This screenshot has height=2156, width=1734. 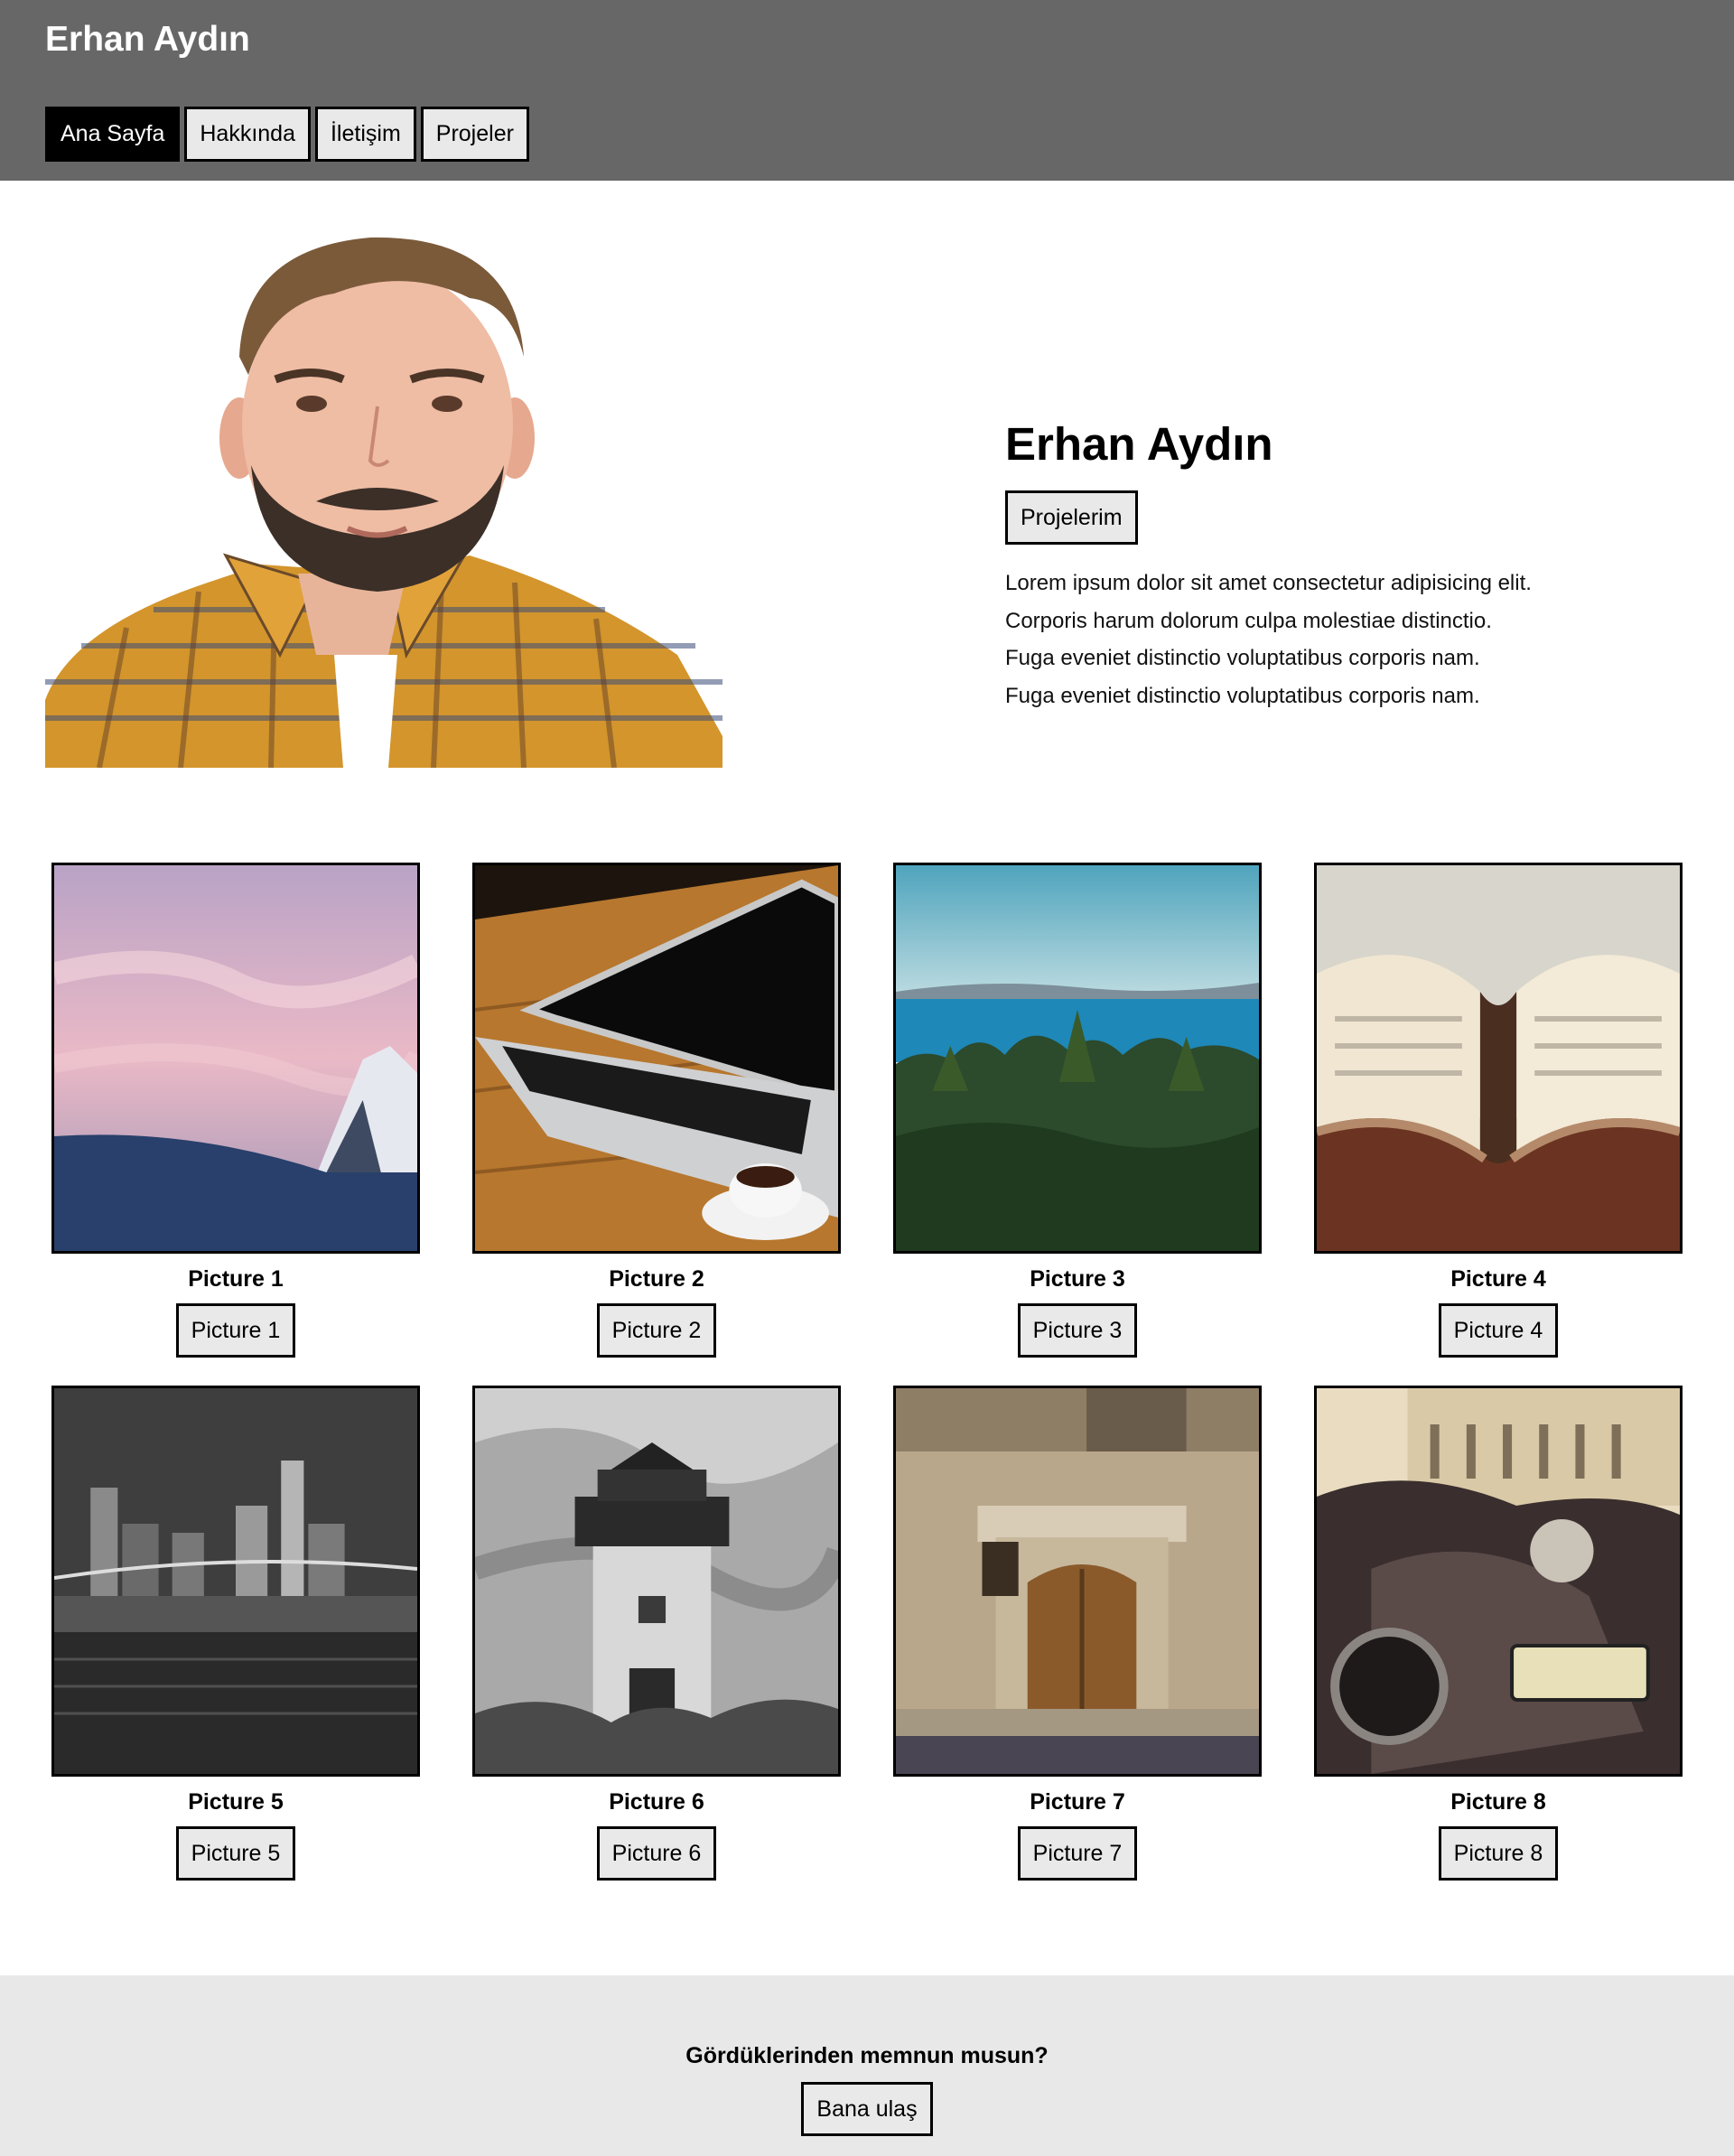 What do you see at coordinates (656, 1581) in the screenshot?
I see `picture-6-image` at bounding box center [656, 1581].